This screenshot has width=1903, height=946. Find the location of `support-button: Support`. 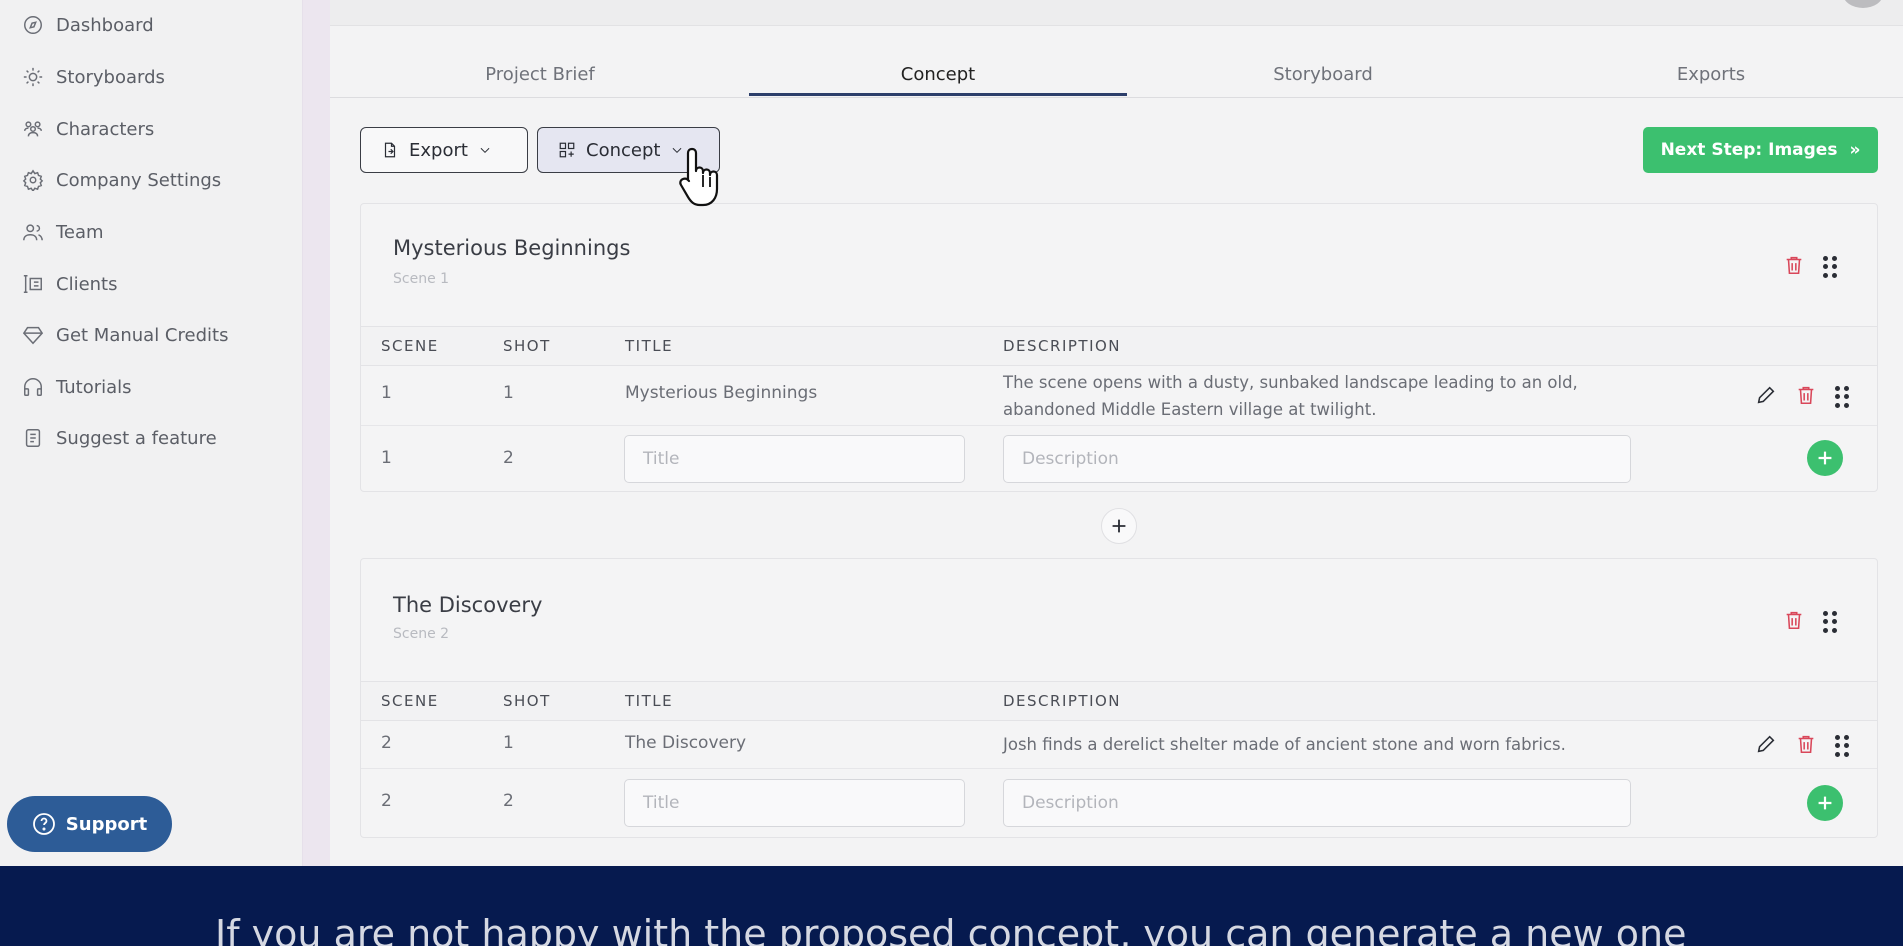

support-button: Support is located at coordinates (89, 824).